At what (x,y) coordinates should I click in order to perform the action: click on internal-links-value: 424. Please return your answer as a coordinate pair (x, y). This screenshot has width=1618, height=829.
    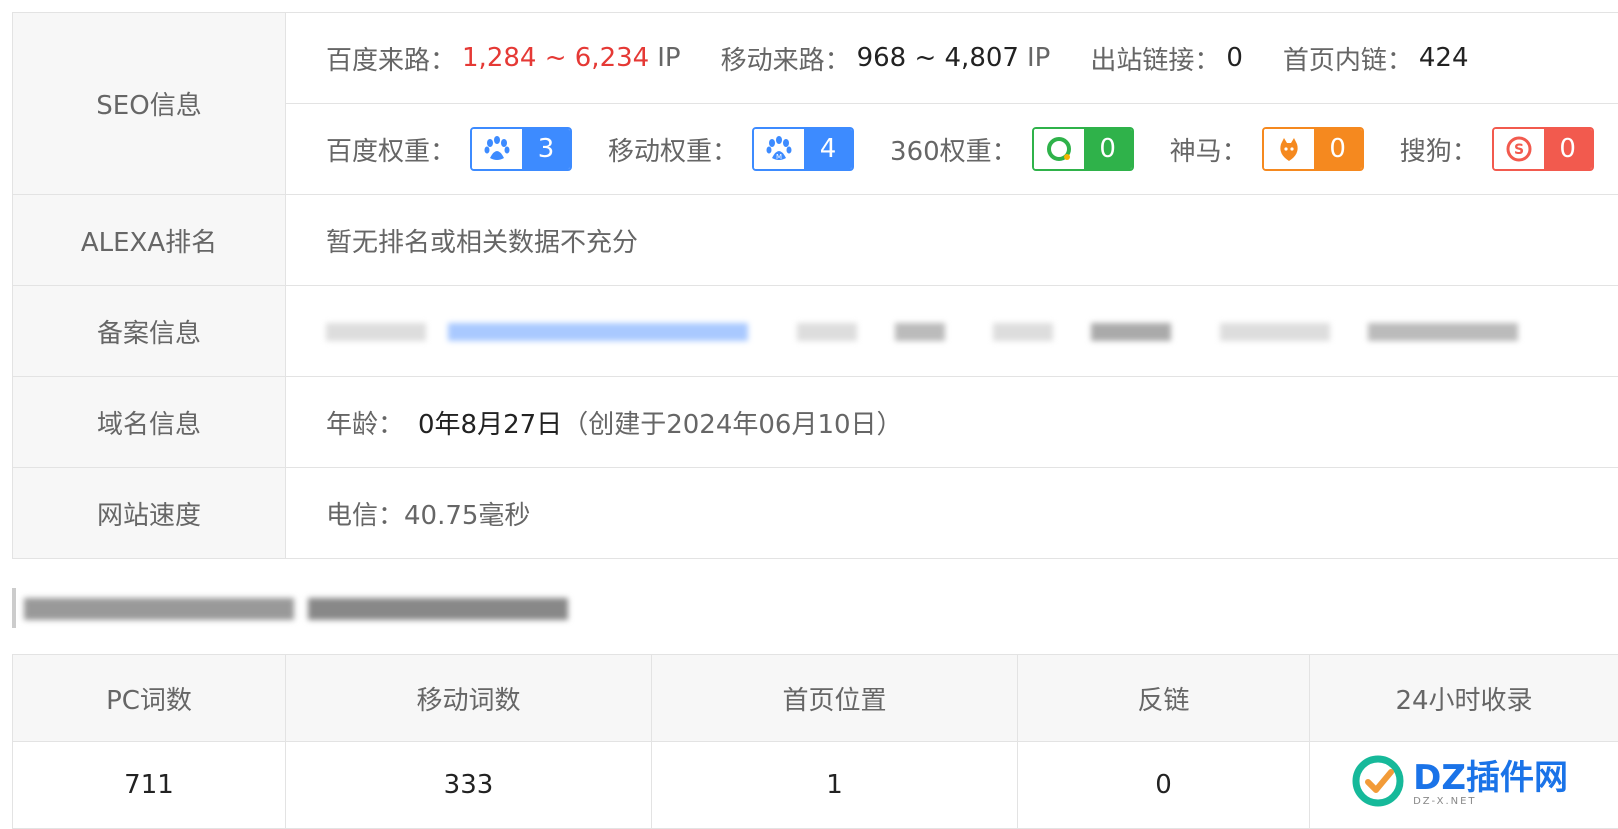
    Looking at the image, I should click on (1444, 58).